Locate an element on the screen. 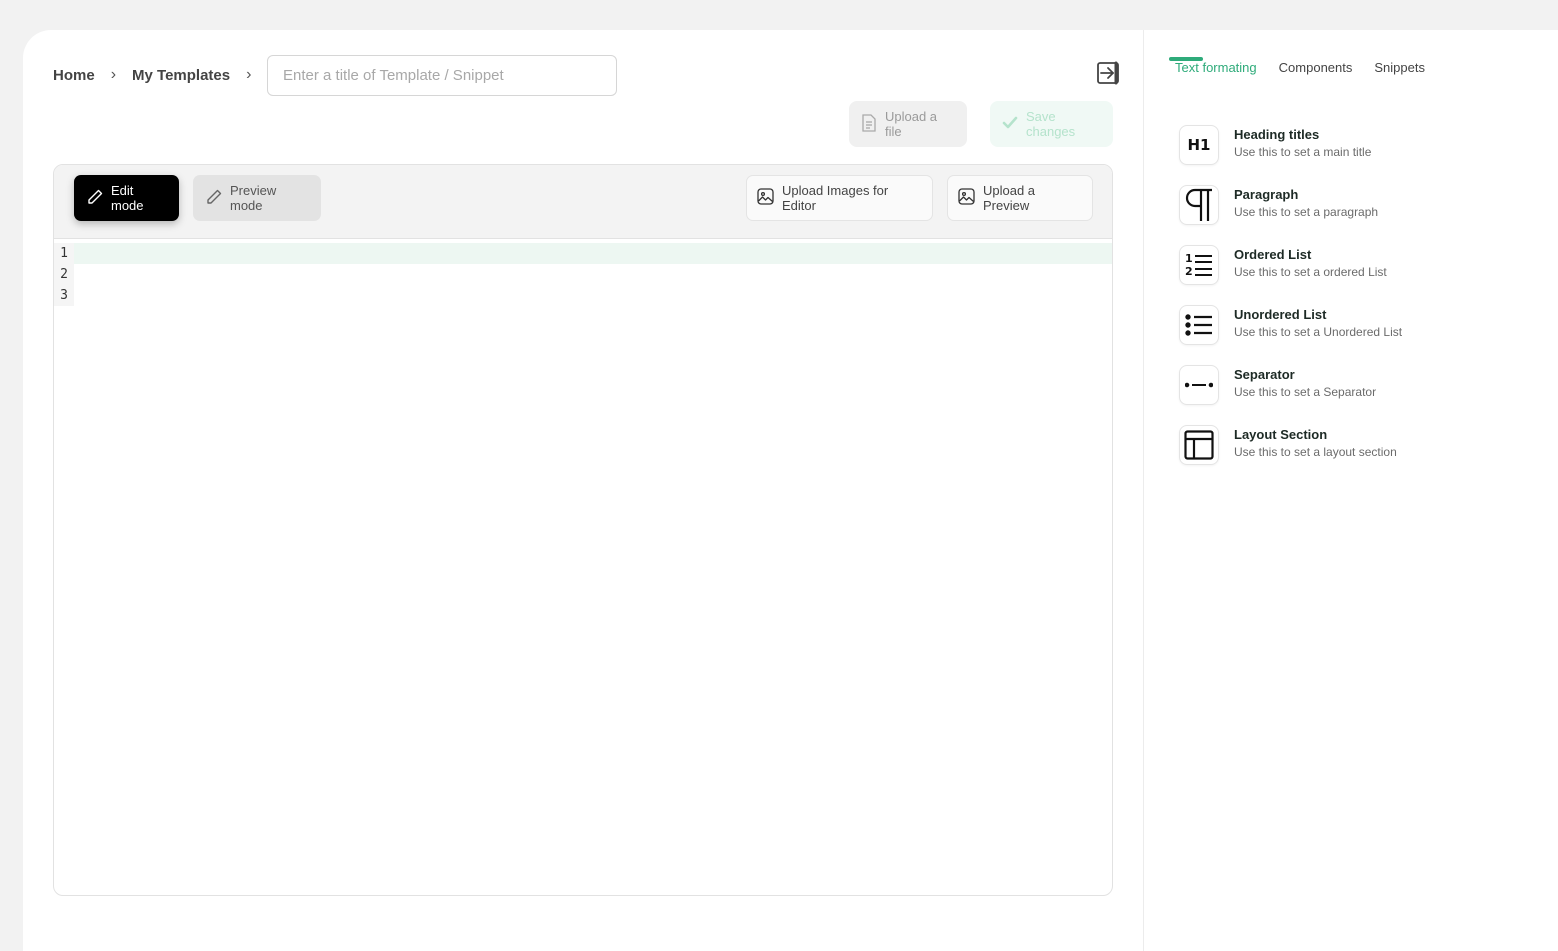  breadcrumb: Home › My Templates › is located at coordinates (160, 75).